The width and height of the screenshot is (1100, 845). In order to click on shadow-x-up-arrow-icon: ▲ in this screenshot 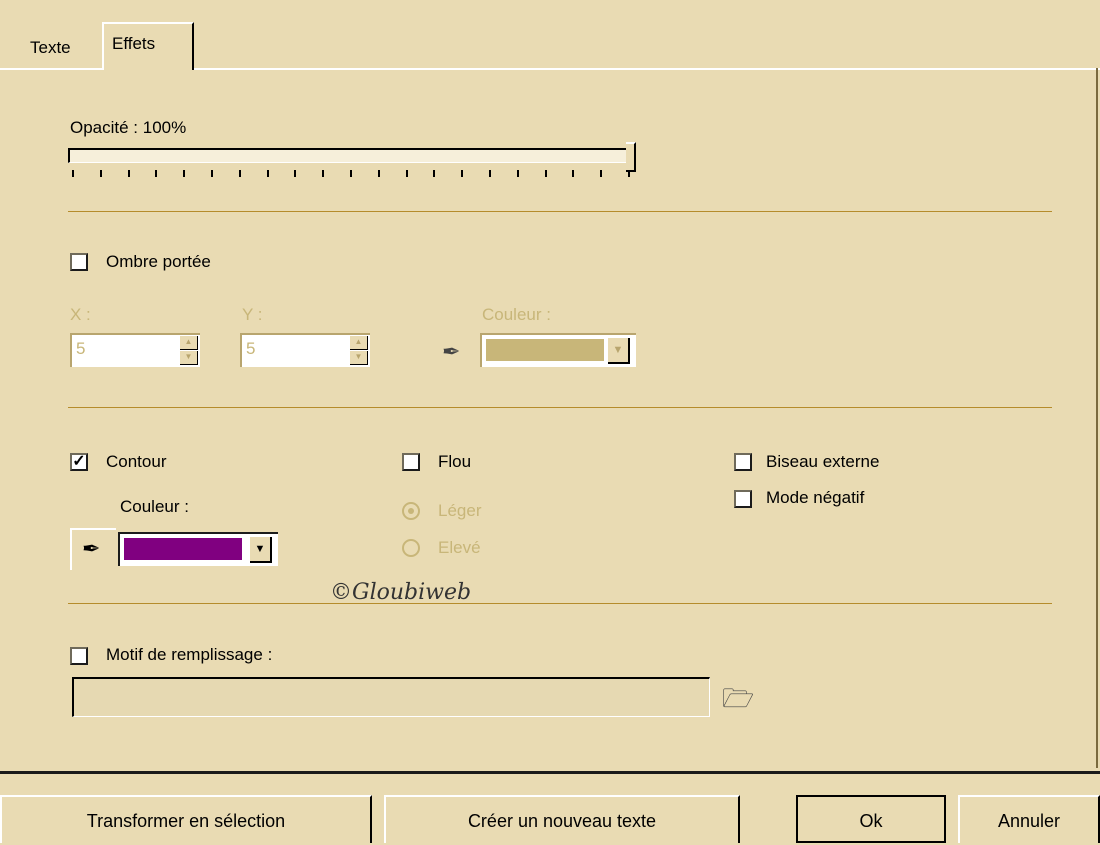, I will do `click(189, 343)`.